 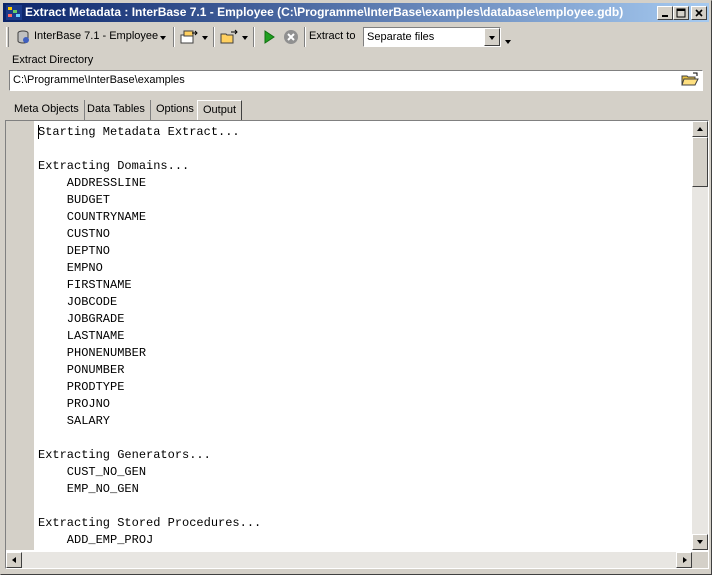 I want to click on extract-to-select: Separate files, so click(x=432, y=37).